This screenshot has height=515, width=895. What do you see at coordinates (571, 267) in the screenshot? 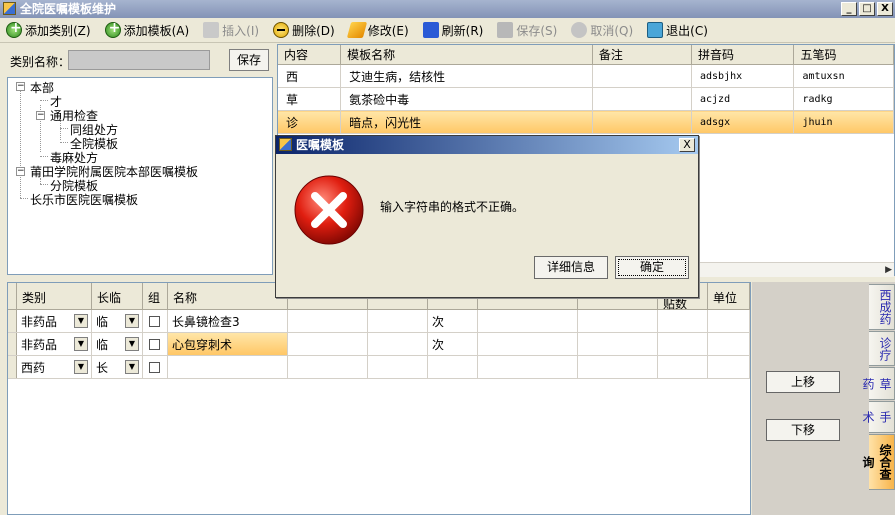
I see `details-button: 详细信息` at bounding box center [571, 267].